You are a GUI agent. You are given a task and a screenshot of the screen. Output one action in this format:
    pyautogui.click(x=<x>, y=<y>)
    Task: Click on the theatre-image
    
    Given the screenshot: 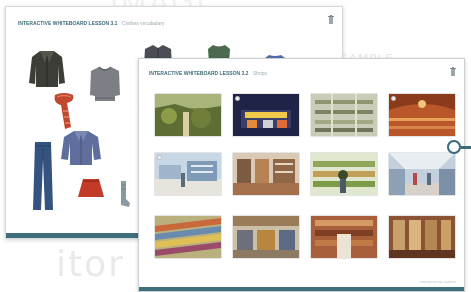 What is the action you would take?
    pyautogui.click(x=422, y=115)
    